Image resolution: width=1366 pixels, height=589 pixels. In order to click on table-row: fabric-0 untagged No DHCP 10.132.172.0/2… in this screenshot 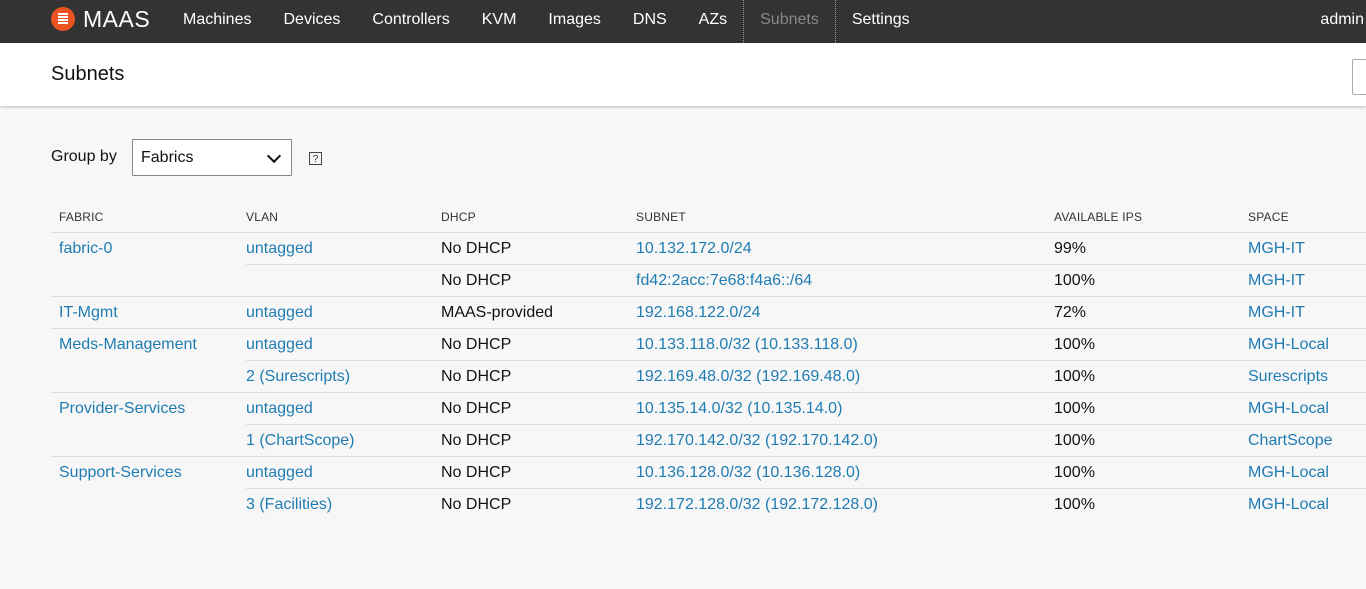, I will do `click(708, 249)`.